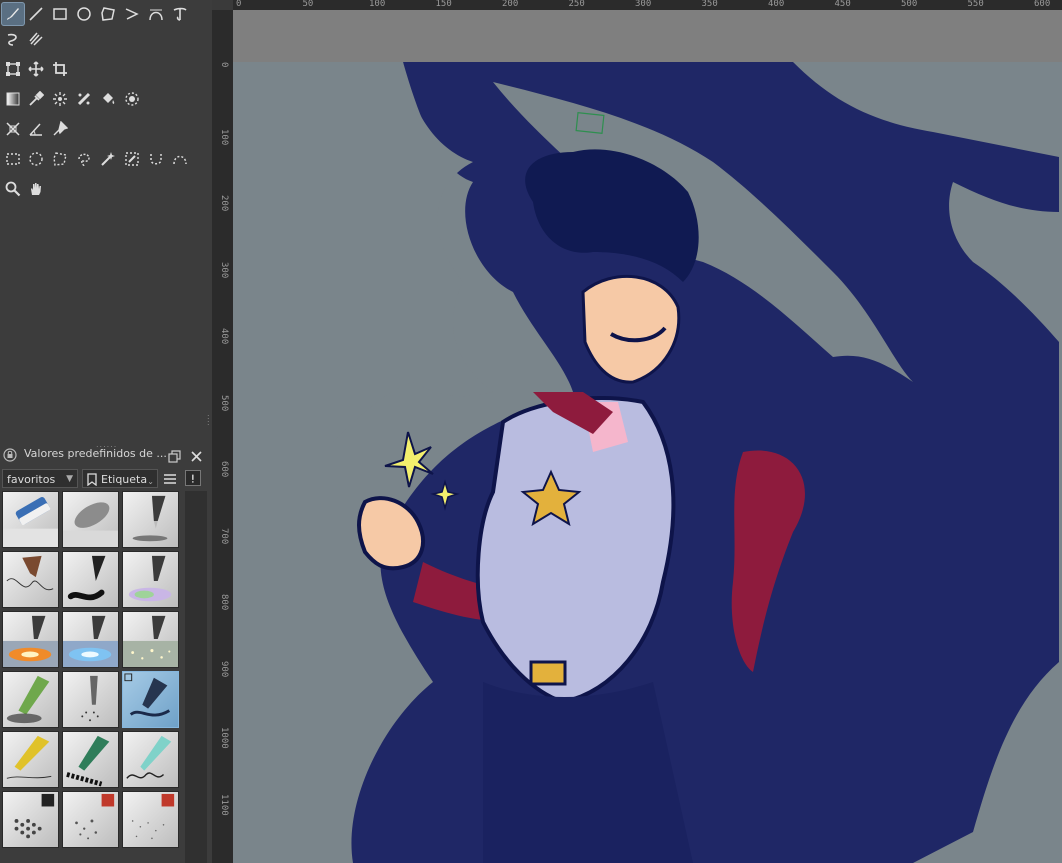  What do you see at coordinates (150, 639) in the screenshot?
I see `preset-sparkle` at bounding box center [150, 639].